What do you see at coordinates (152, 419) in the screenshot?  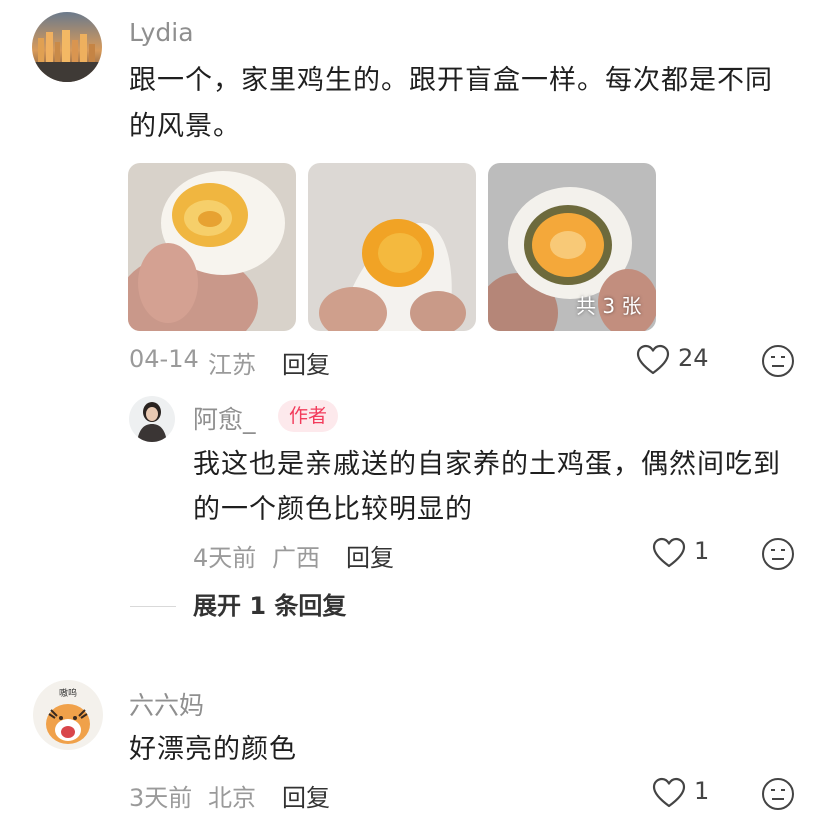 I see `avatar-author` at bounding box center [152, 419].